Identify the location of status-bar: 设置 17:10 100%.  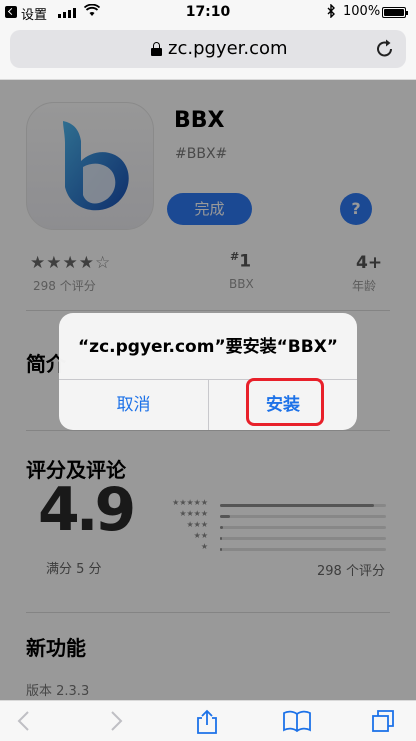
(208, 13).